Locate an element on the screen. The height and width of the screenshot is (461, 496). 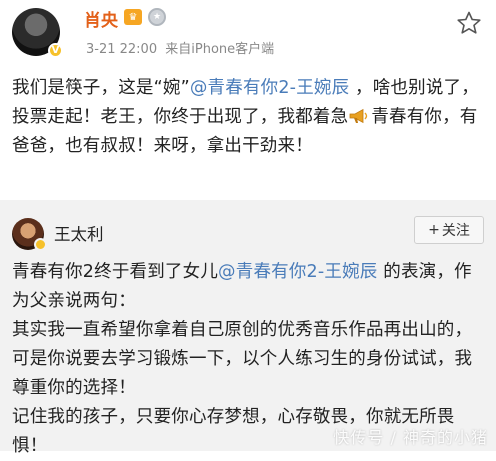
post-meta: 3-21 22:00 来自iPhone客户端 is located at coordinates (180, 47).